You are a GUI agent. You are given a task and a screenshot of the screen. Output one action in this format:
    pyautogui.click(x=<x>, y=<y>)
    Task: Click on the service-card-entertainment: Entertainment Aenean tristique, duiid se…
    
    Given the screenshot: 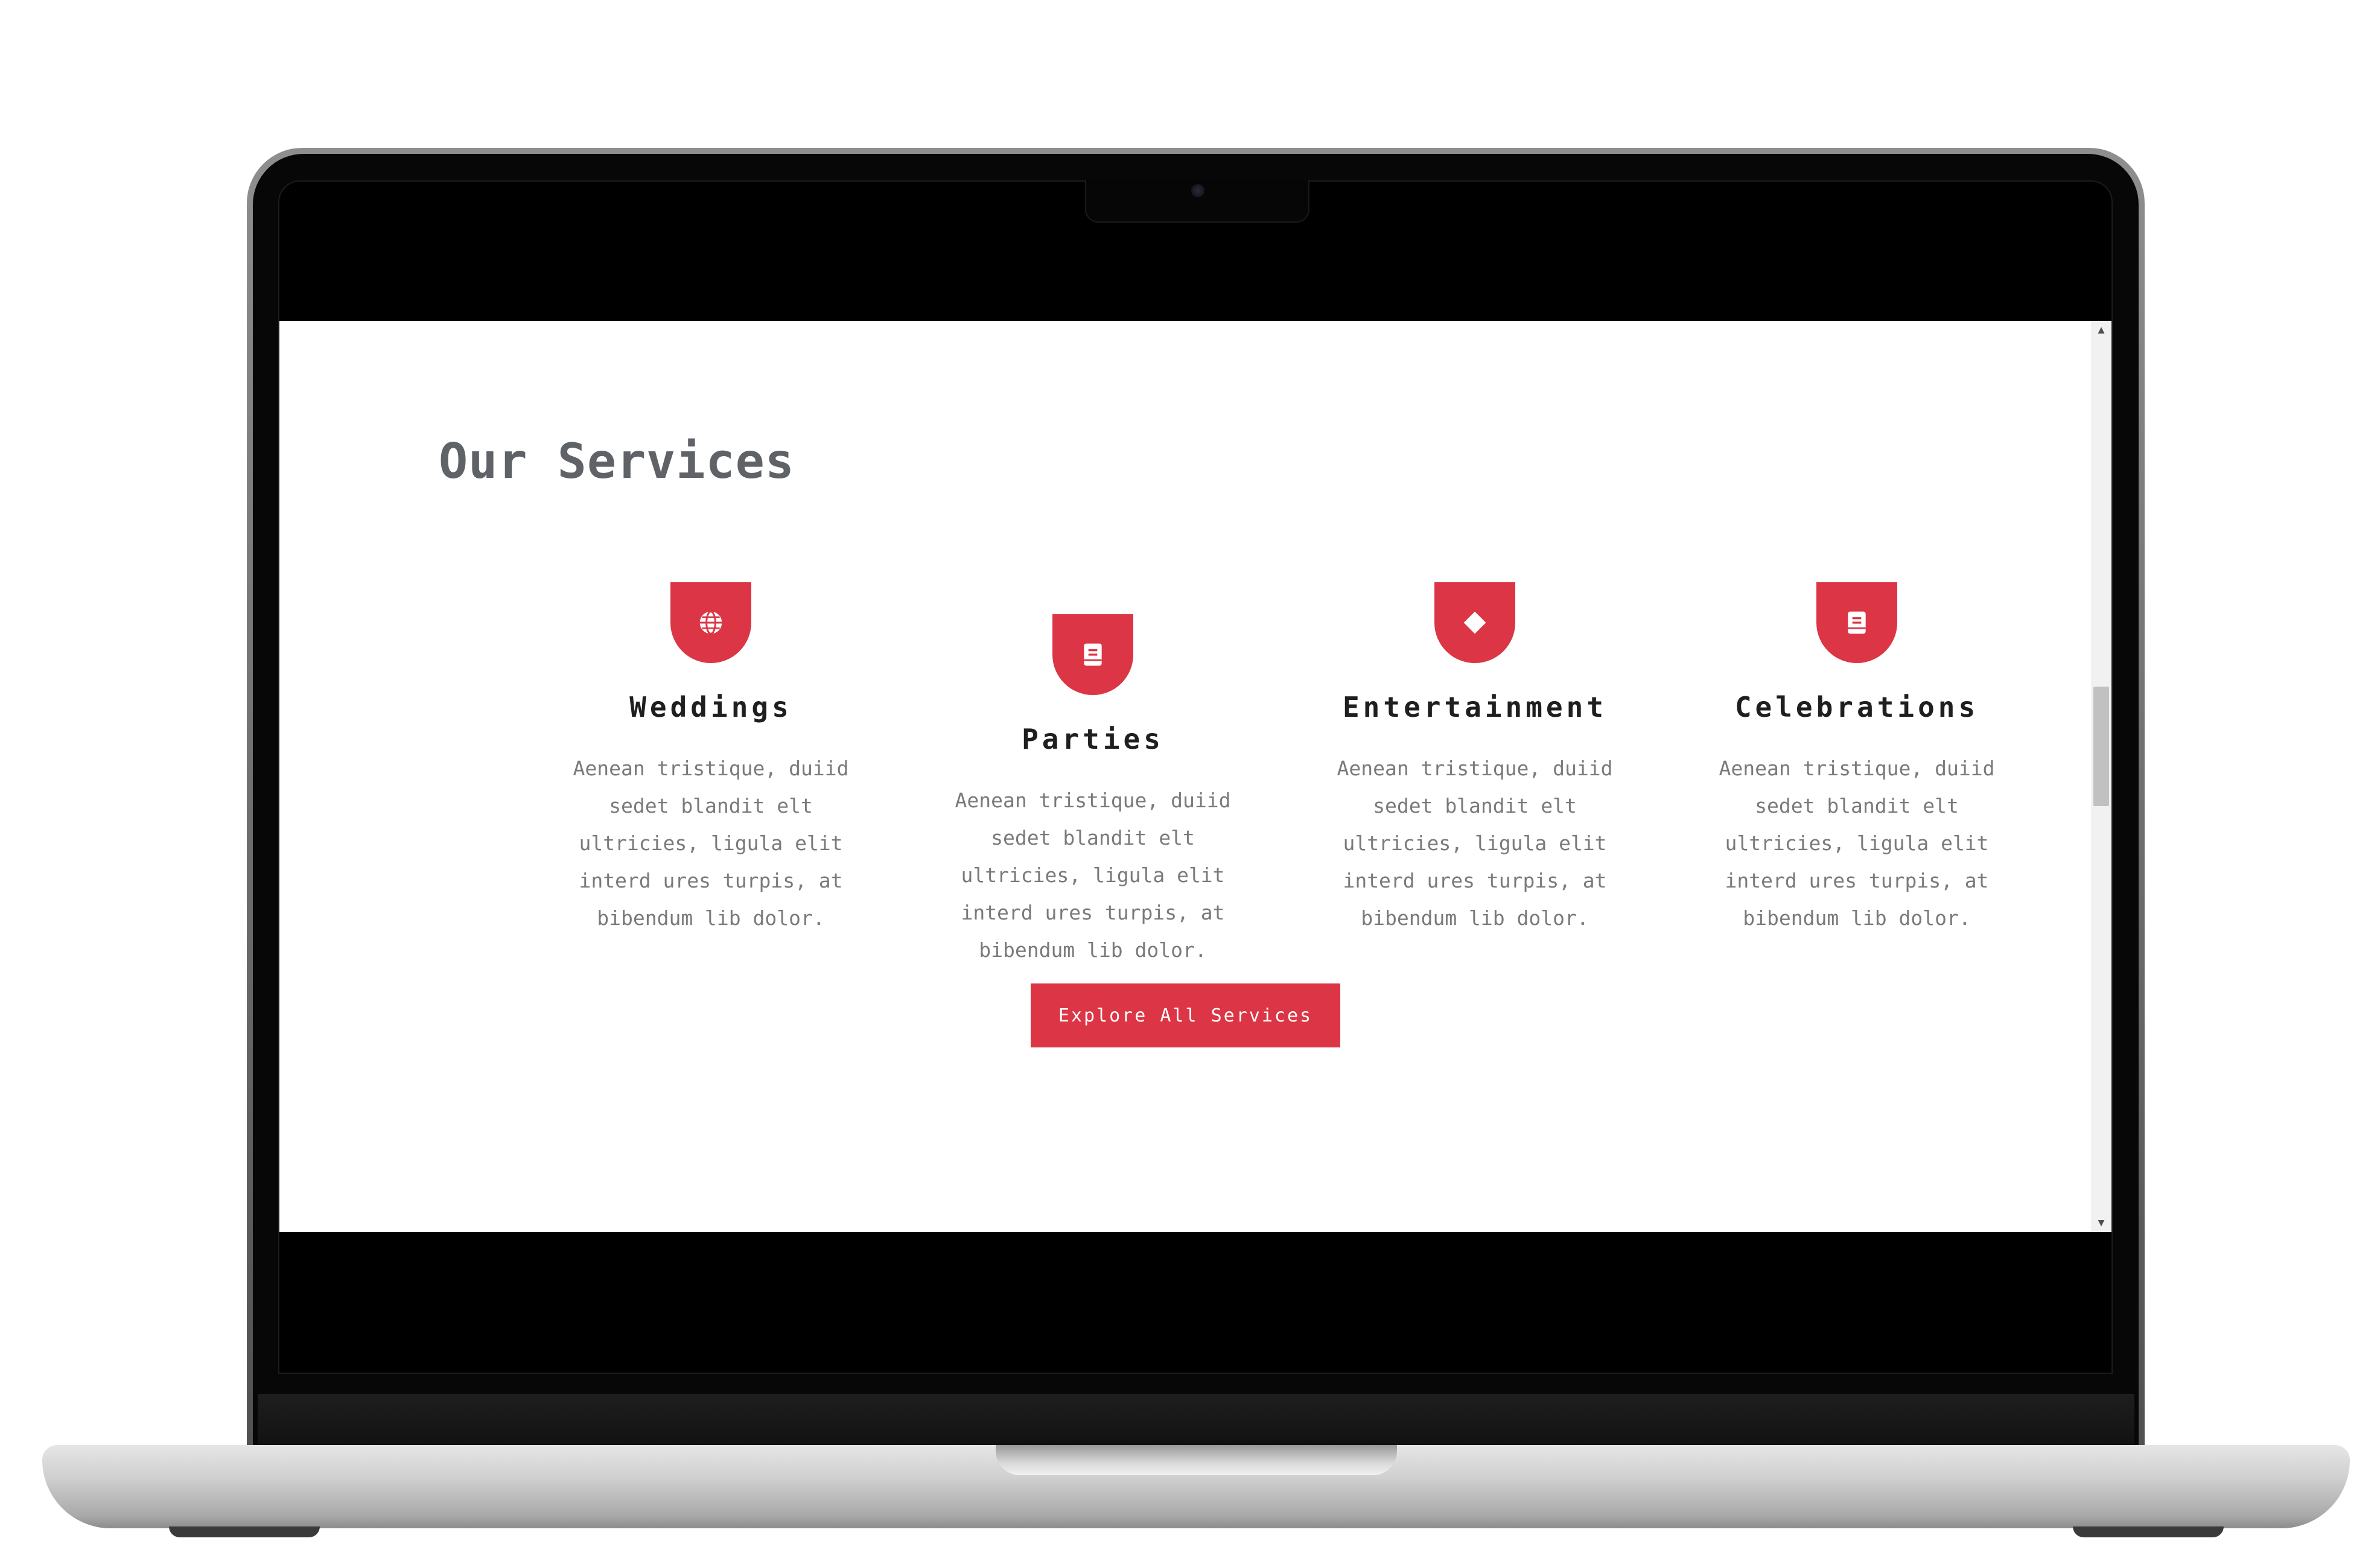 What is the action you would take?
    pyautogui.click(x=1475, y=760)
    